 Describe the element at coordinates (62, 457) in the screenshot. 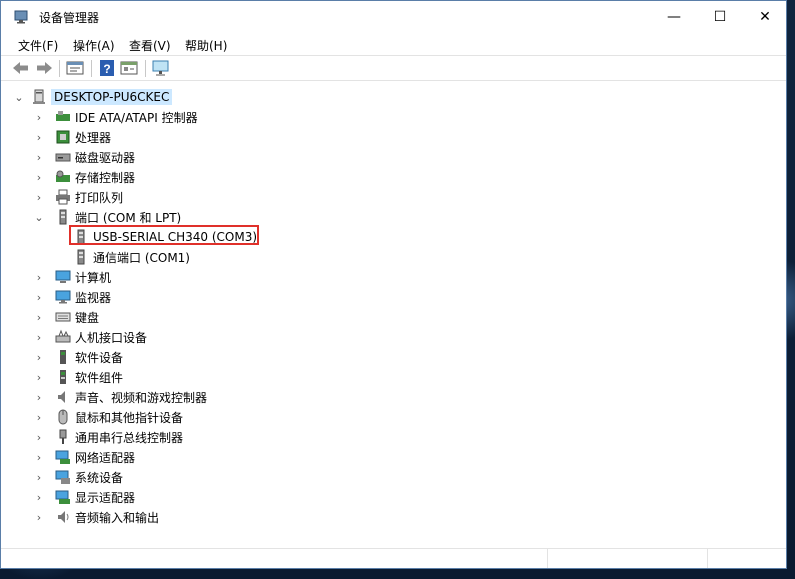

I see `network-adapter-icon` at that location.